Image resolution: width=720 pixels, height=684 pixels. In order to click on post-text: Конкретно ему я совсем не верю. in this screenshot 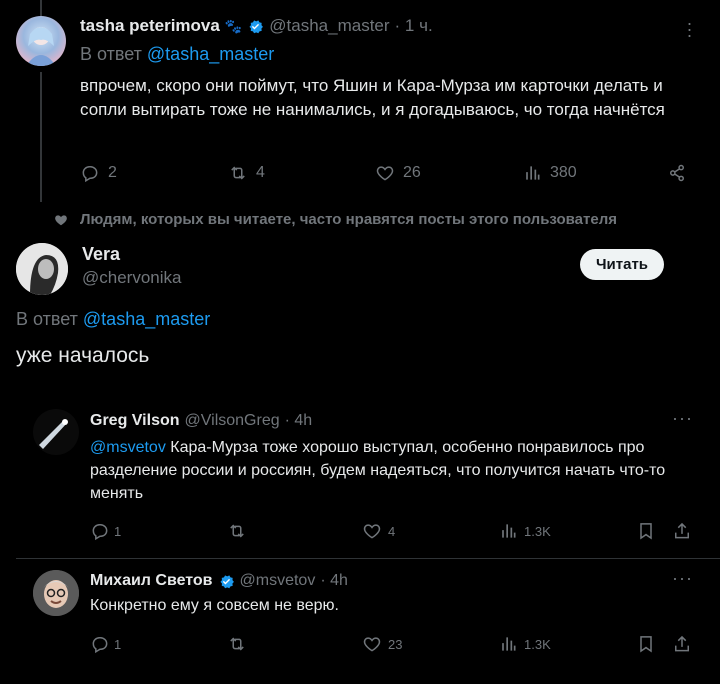, I will do `click(214, 605)`.